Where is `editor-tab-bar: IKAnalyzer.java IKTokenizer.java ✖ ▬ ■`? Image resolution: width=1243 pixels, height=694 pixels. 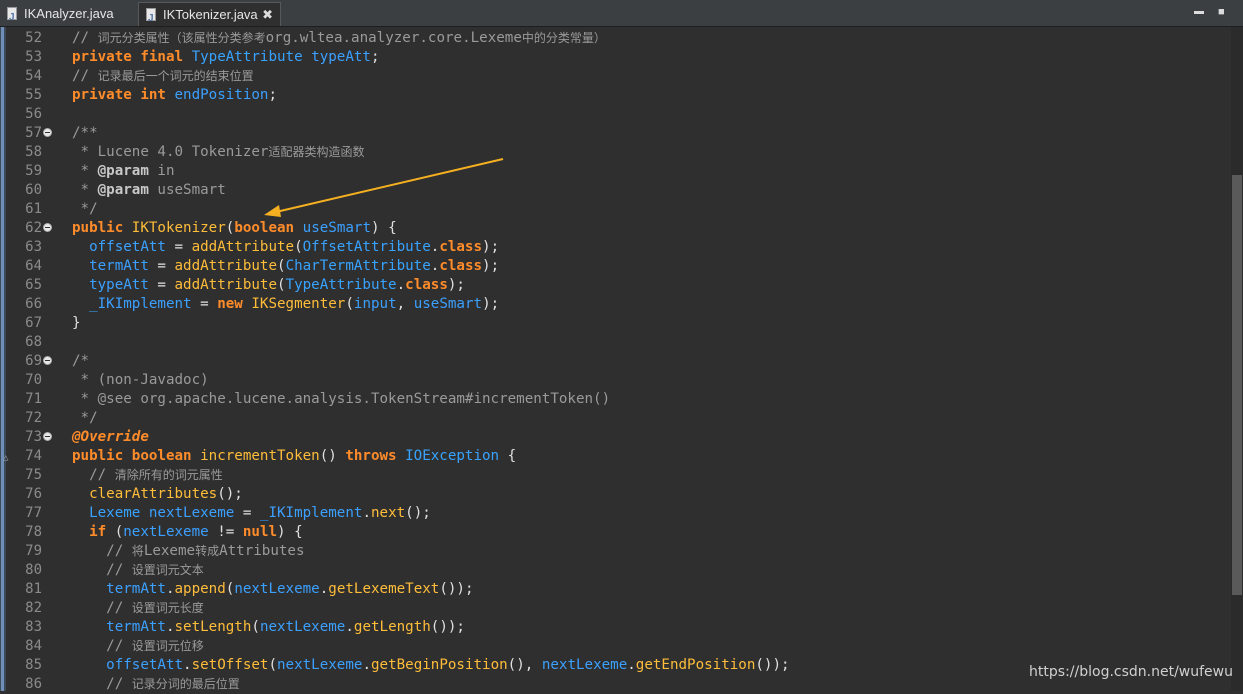
editor-tab-bar: IKAnalyzer.java IKTokenizer.java ✖ ▬ ■ is located at coordinates (621, 15).